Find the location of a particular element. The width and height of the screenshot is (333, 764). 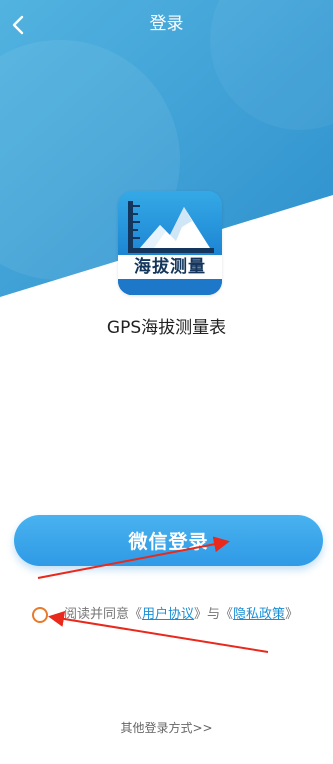

chevron-left-icon is located at coordinates (18, 25).